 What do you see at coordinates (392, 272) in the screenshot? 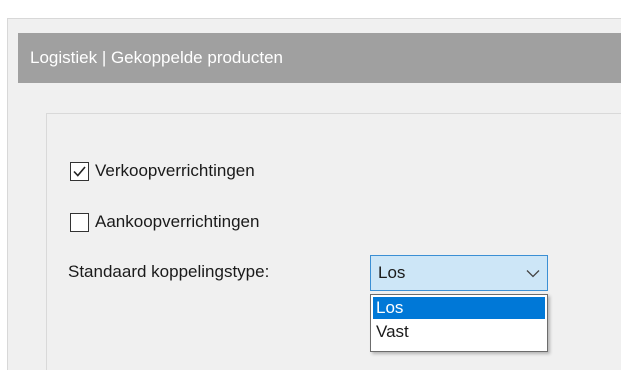
I see `link-type-selected-value: Los` at bounding box center [392, 272].